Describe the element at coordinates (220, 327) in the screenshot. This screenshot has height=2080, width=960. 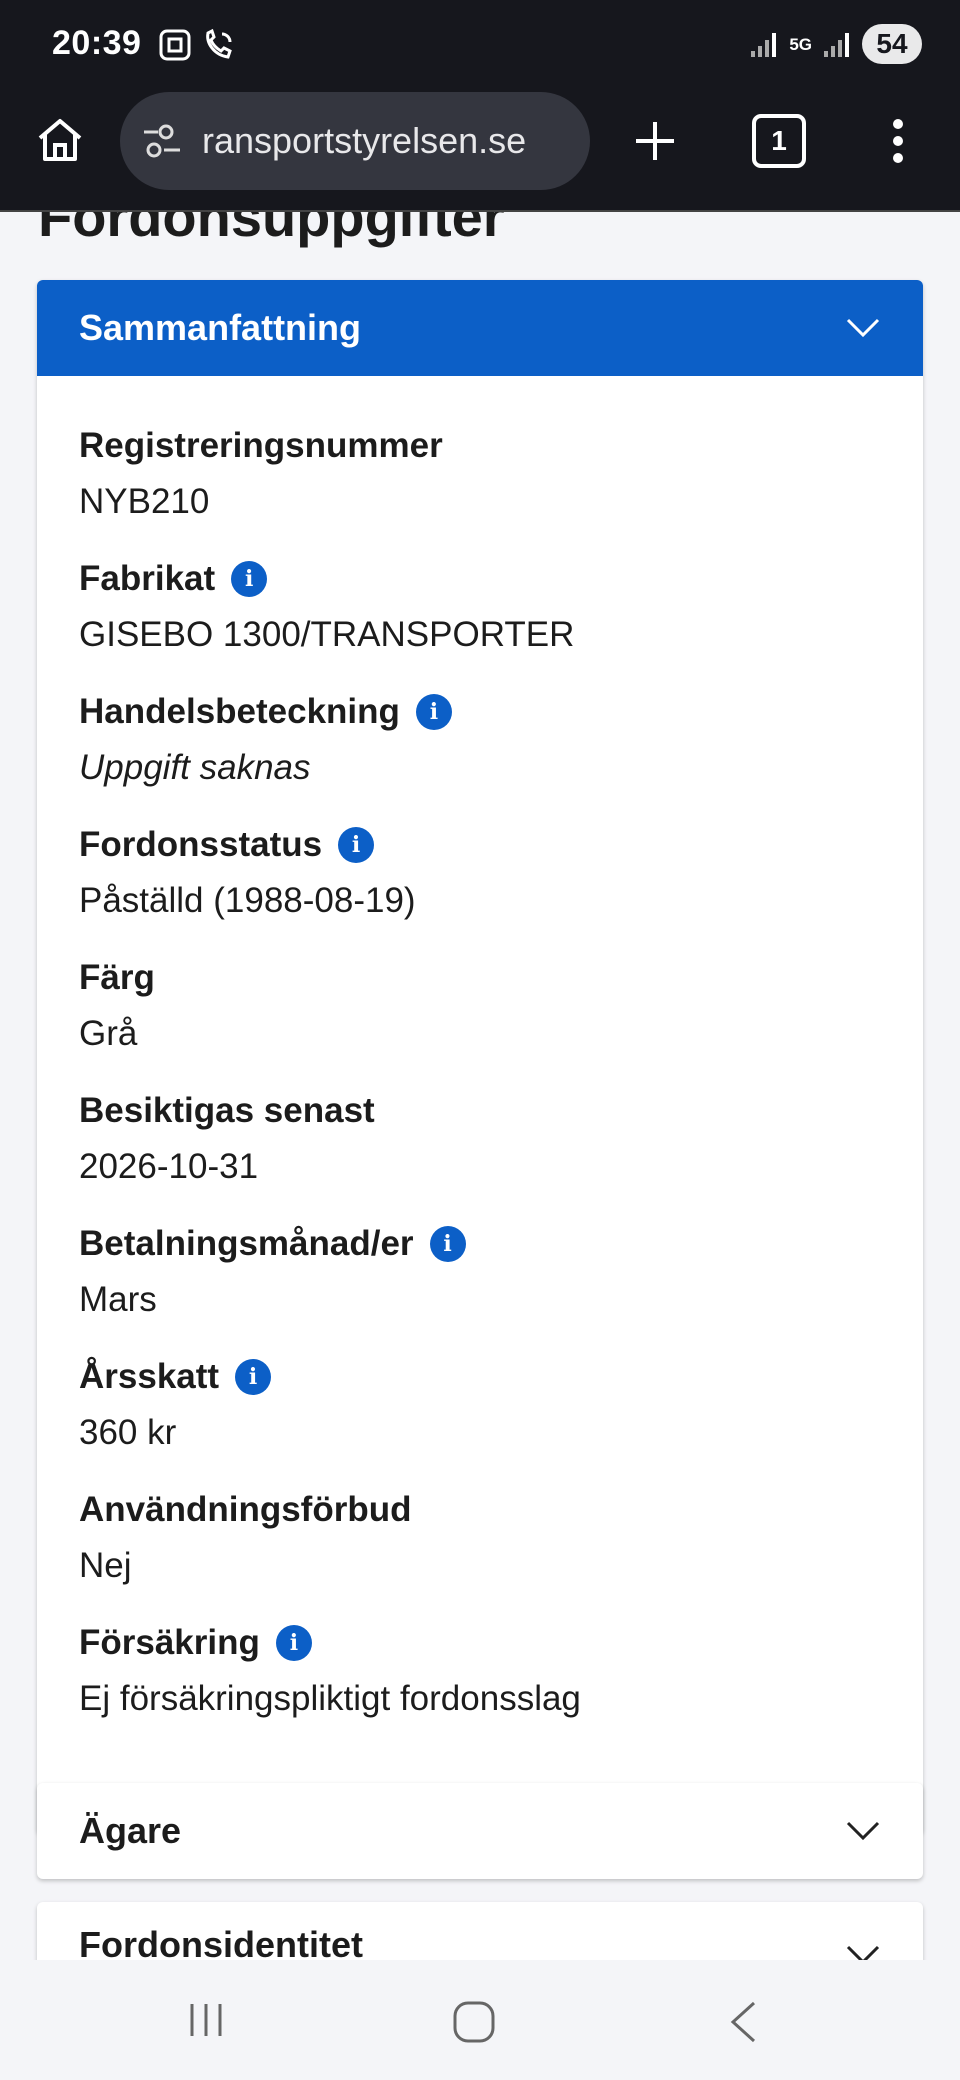
I see `summary-title: Sammanfattning` at that location.